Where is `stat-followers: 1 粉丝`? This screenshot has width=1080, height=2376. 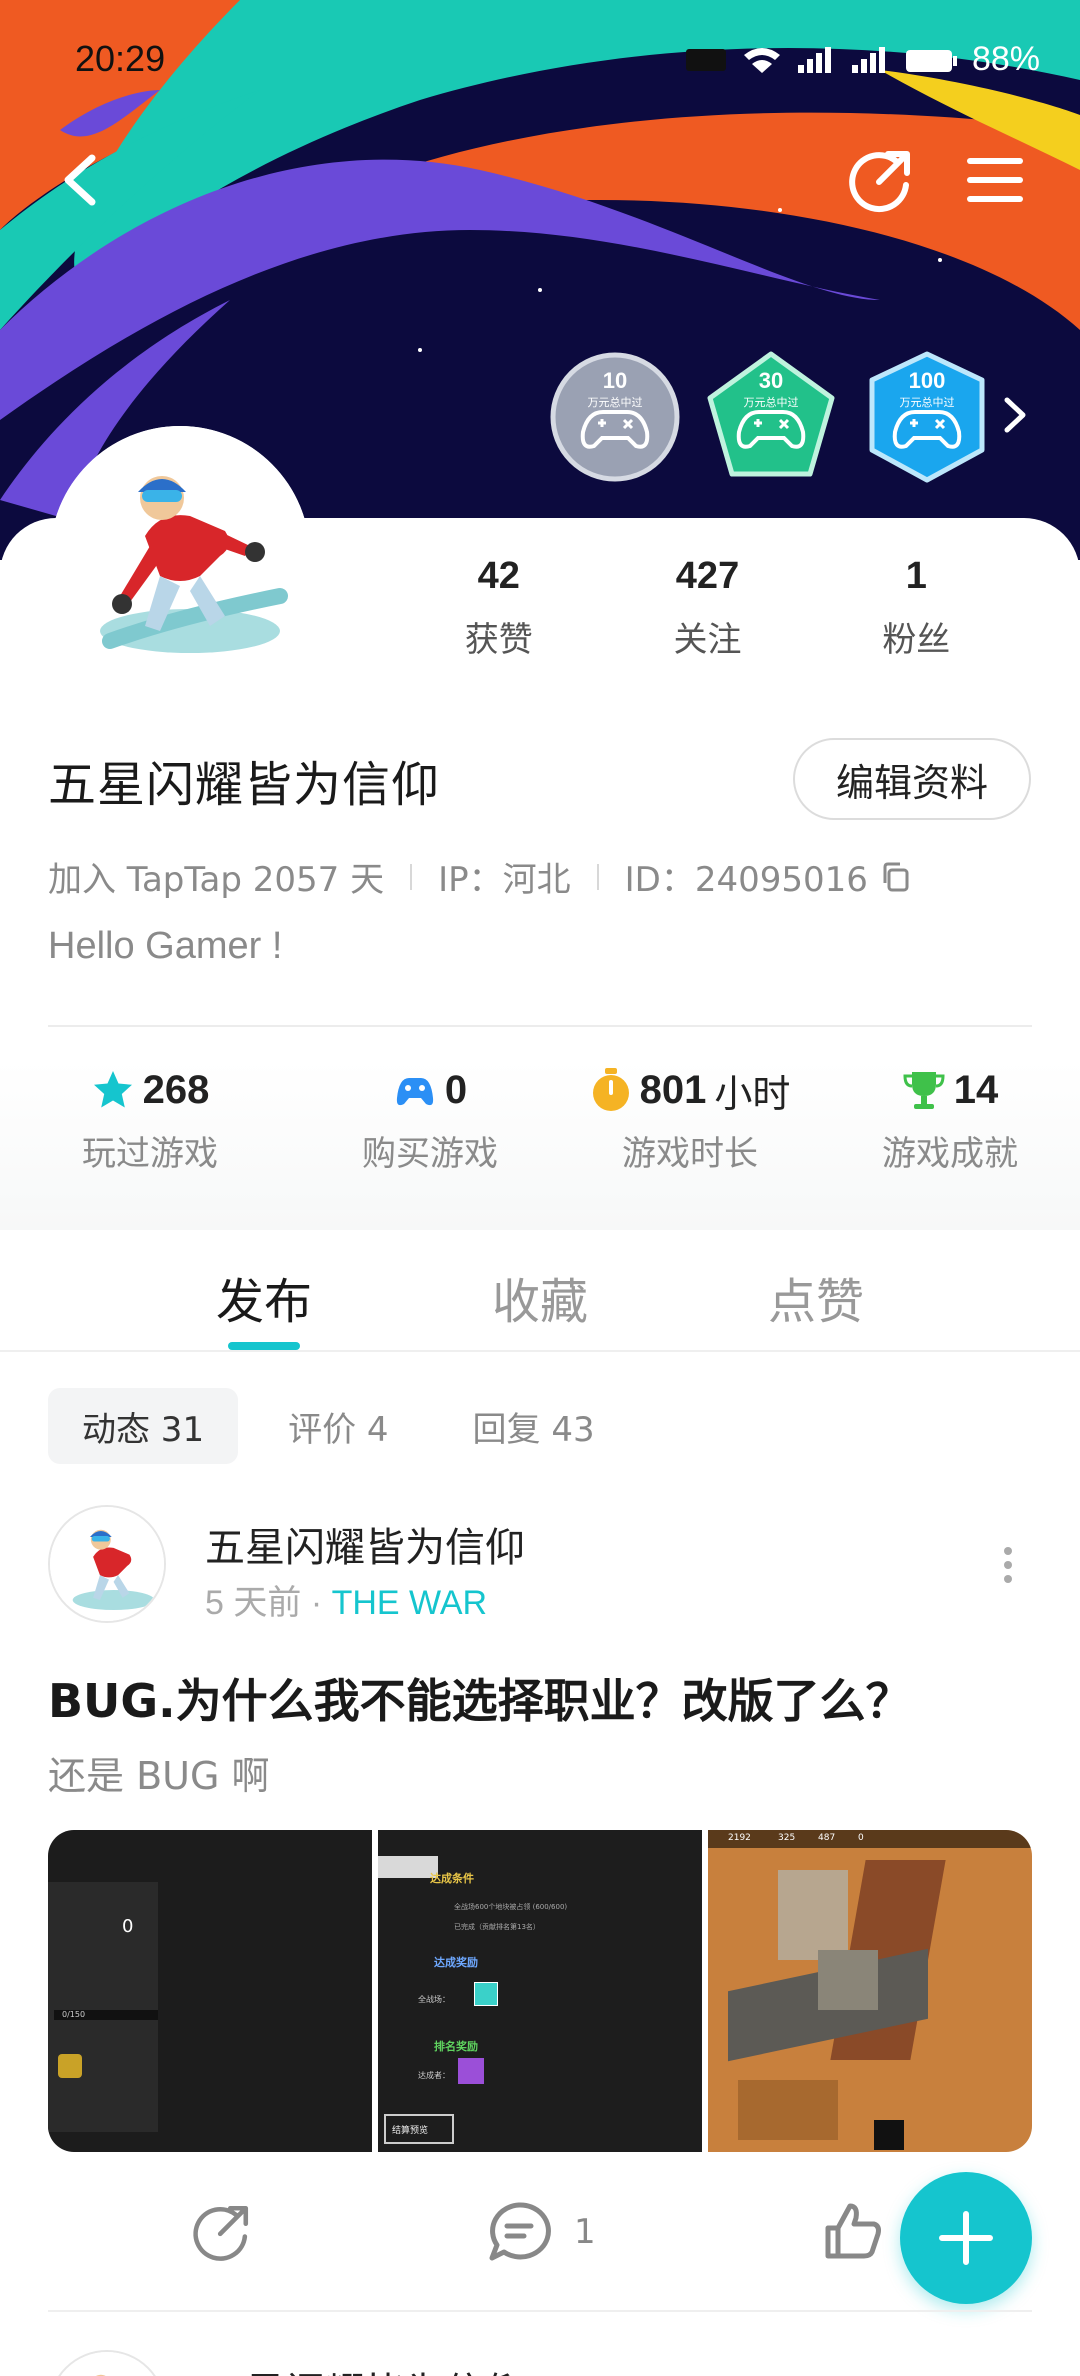 stat-followers: 1 粉丝 is located at coordinates (916, 608).